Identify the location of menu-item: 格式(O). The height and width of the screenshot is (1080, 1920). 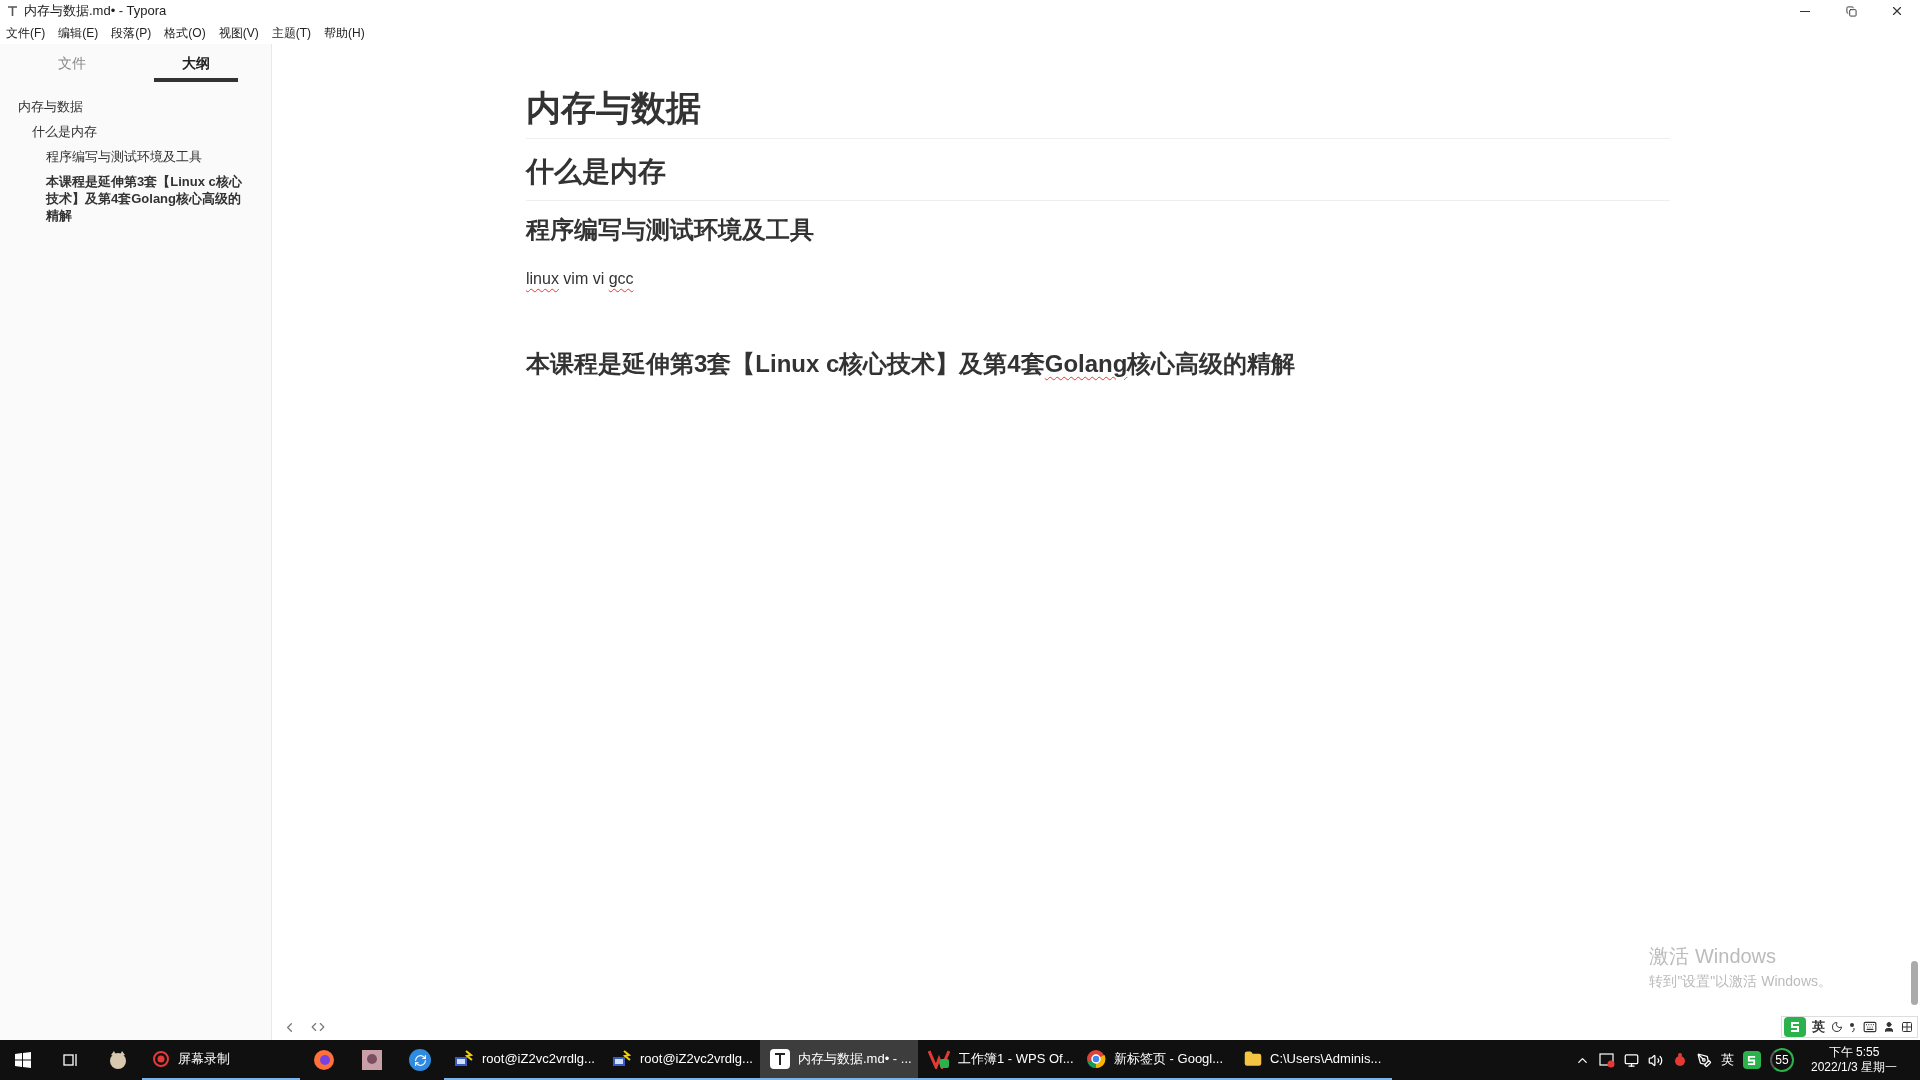
(185, 33).